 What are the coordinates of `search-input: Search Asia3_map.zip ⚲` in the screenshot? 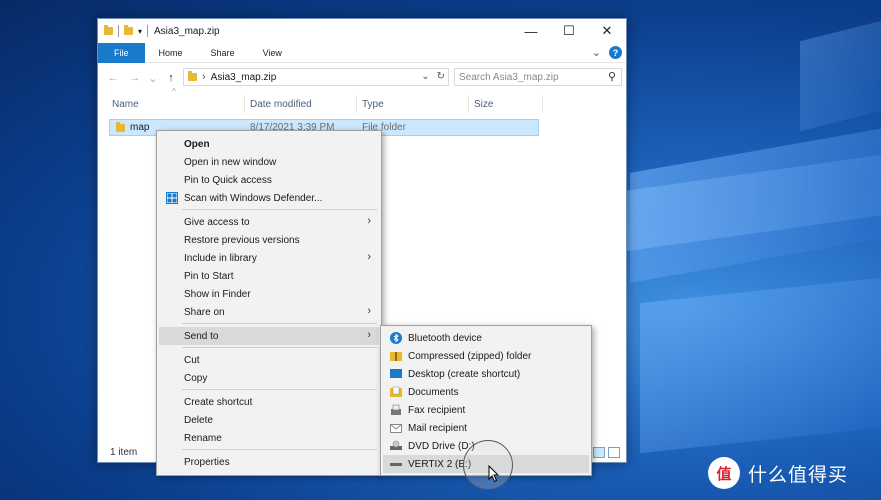 It's located at (538, 77).